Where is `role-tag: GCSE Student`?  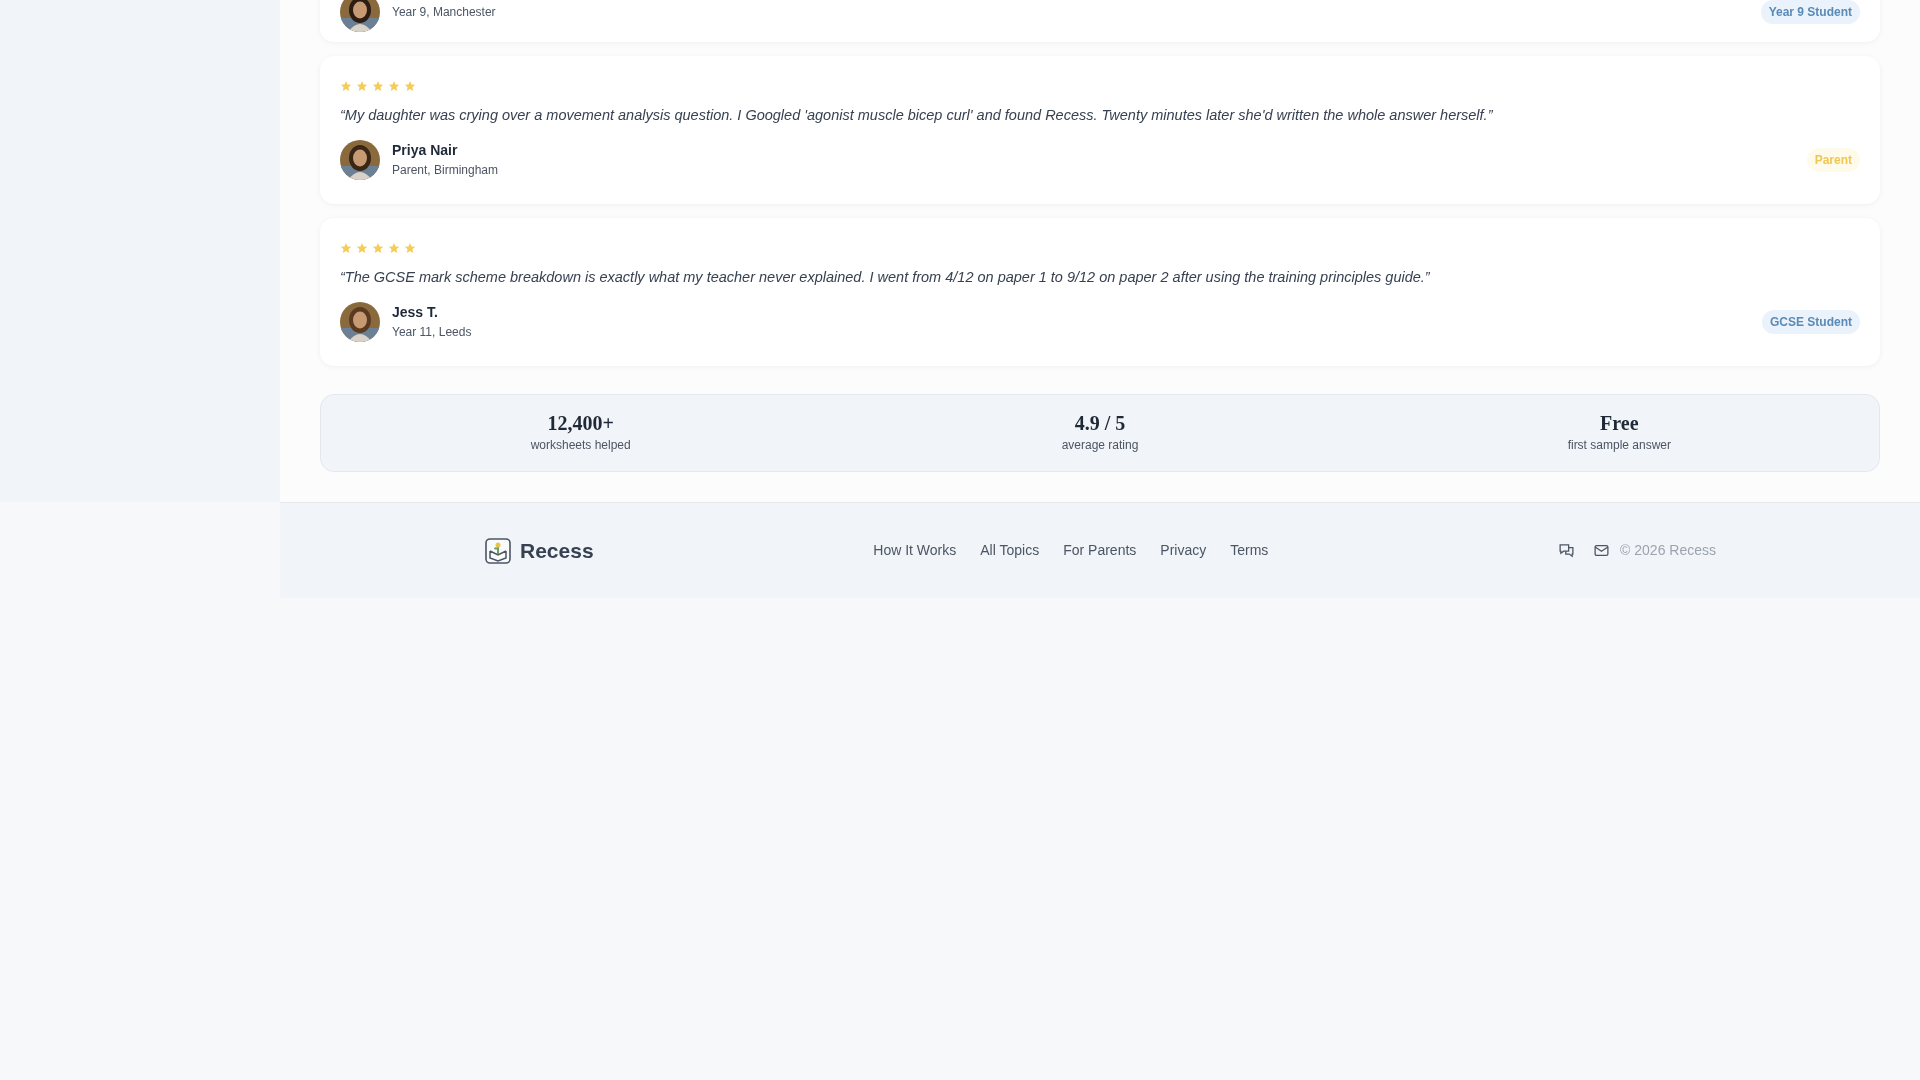
role-tag: GCSE Student is located at coordinates (1811, 321).